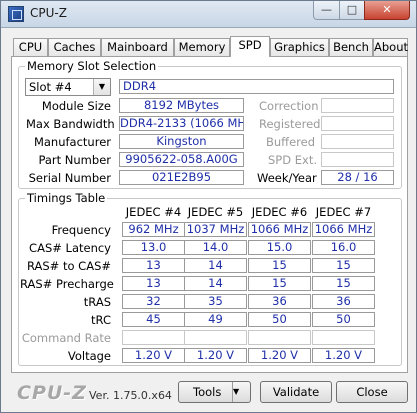  Describe the element at coordinates (387, 10) in the screenshot. I see `close-window-button: ✕` at that location.